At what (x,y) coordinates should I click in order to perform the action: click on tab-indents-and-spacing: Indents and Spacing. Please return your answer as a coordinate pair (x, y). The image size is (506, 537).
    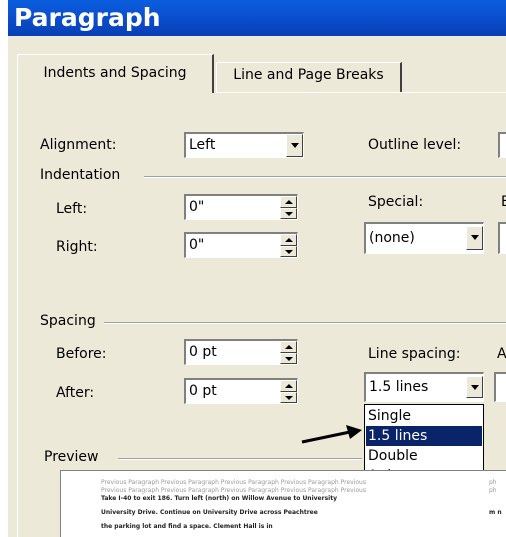
    Looking at the image, I should click on (115, 73).